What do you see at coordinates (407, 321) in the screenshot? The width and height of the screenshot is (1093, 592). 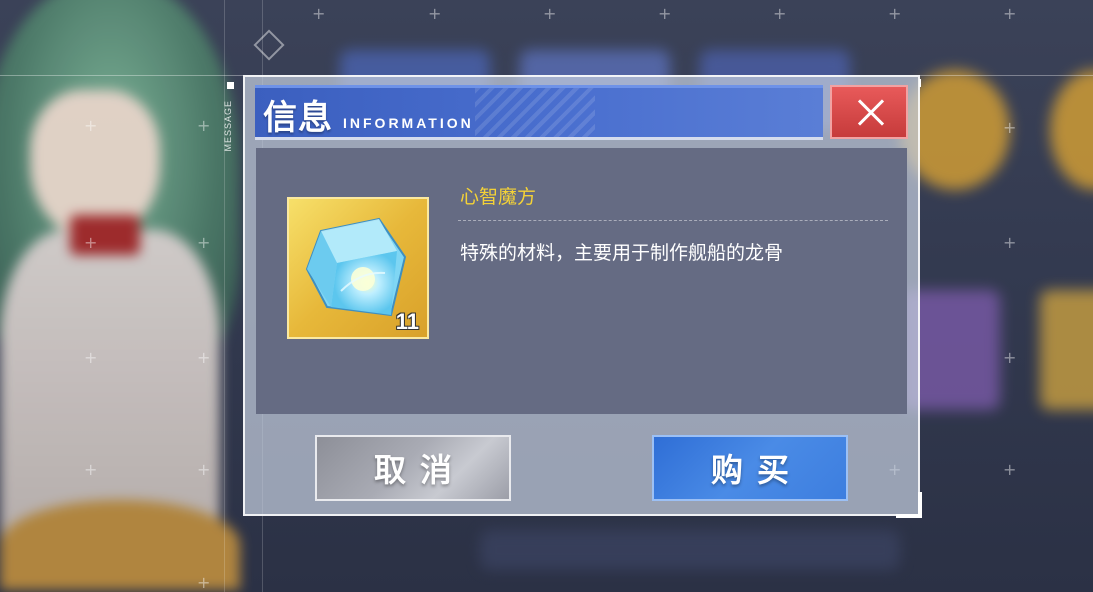 I see `item-count: 11` at bounding box center [407, 321].